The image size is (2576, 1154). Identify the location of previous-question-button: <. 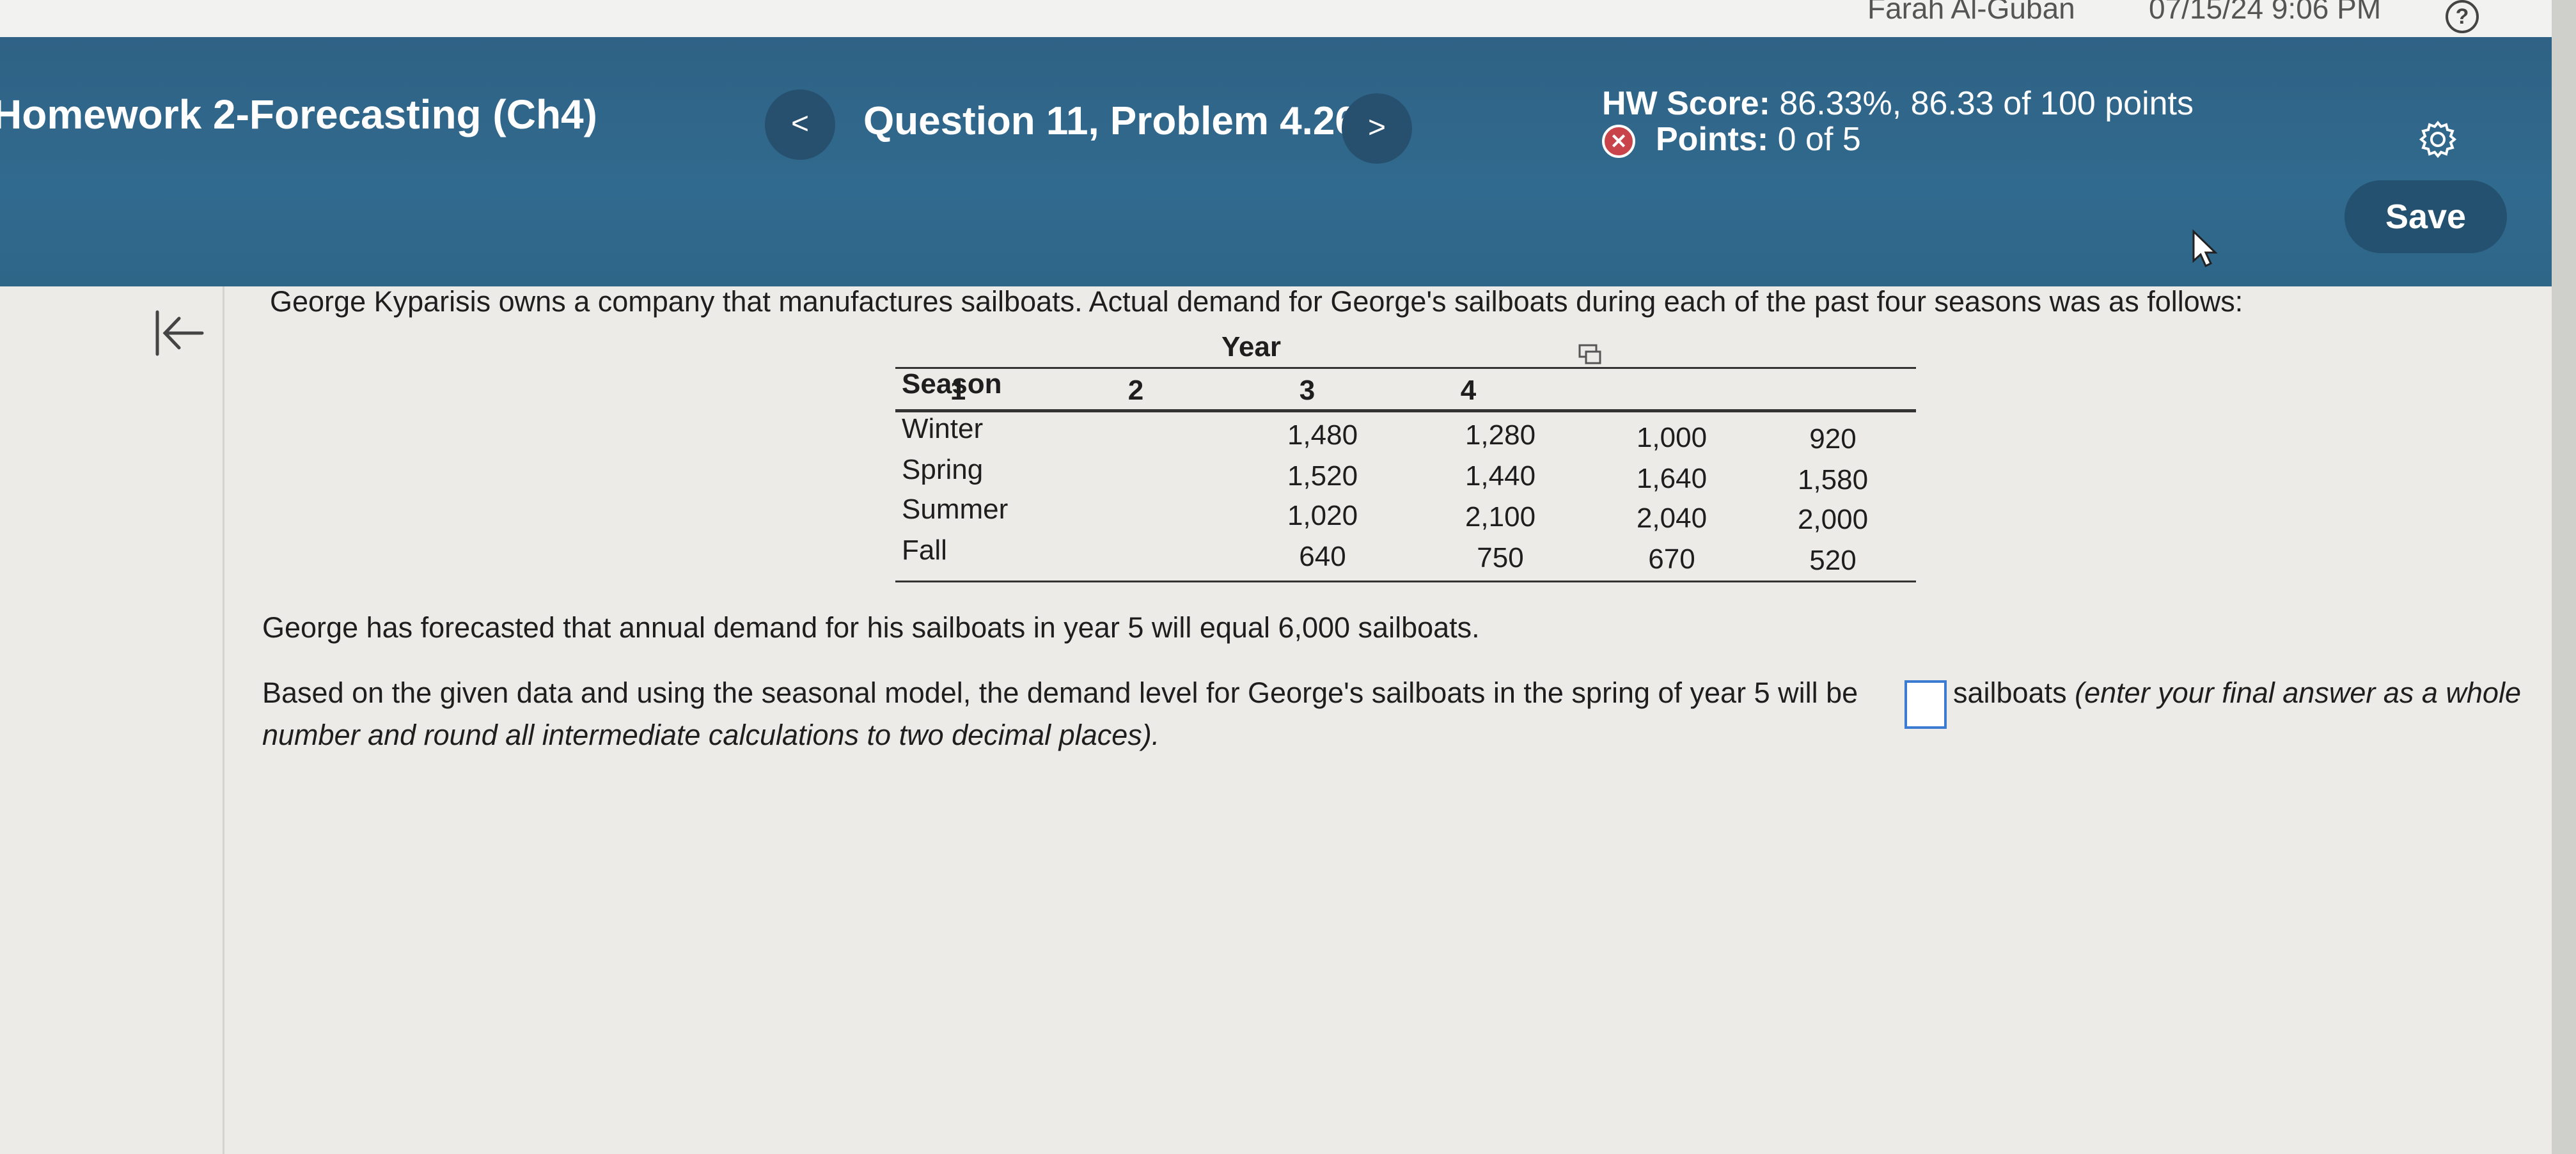
(800, 125).